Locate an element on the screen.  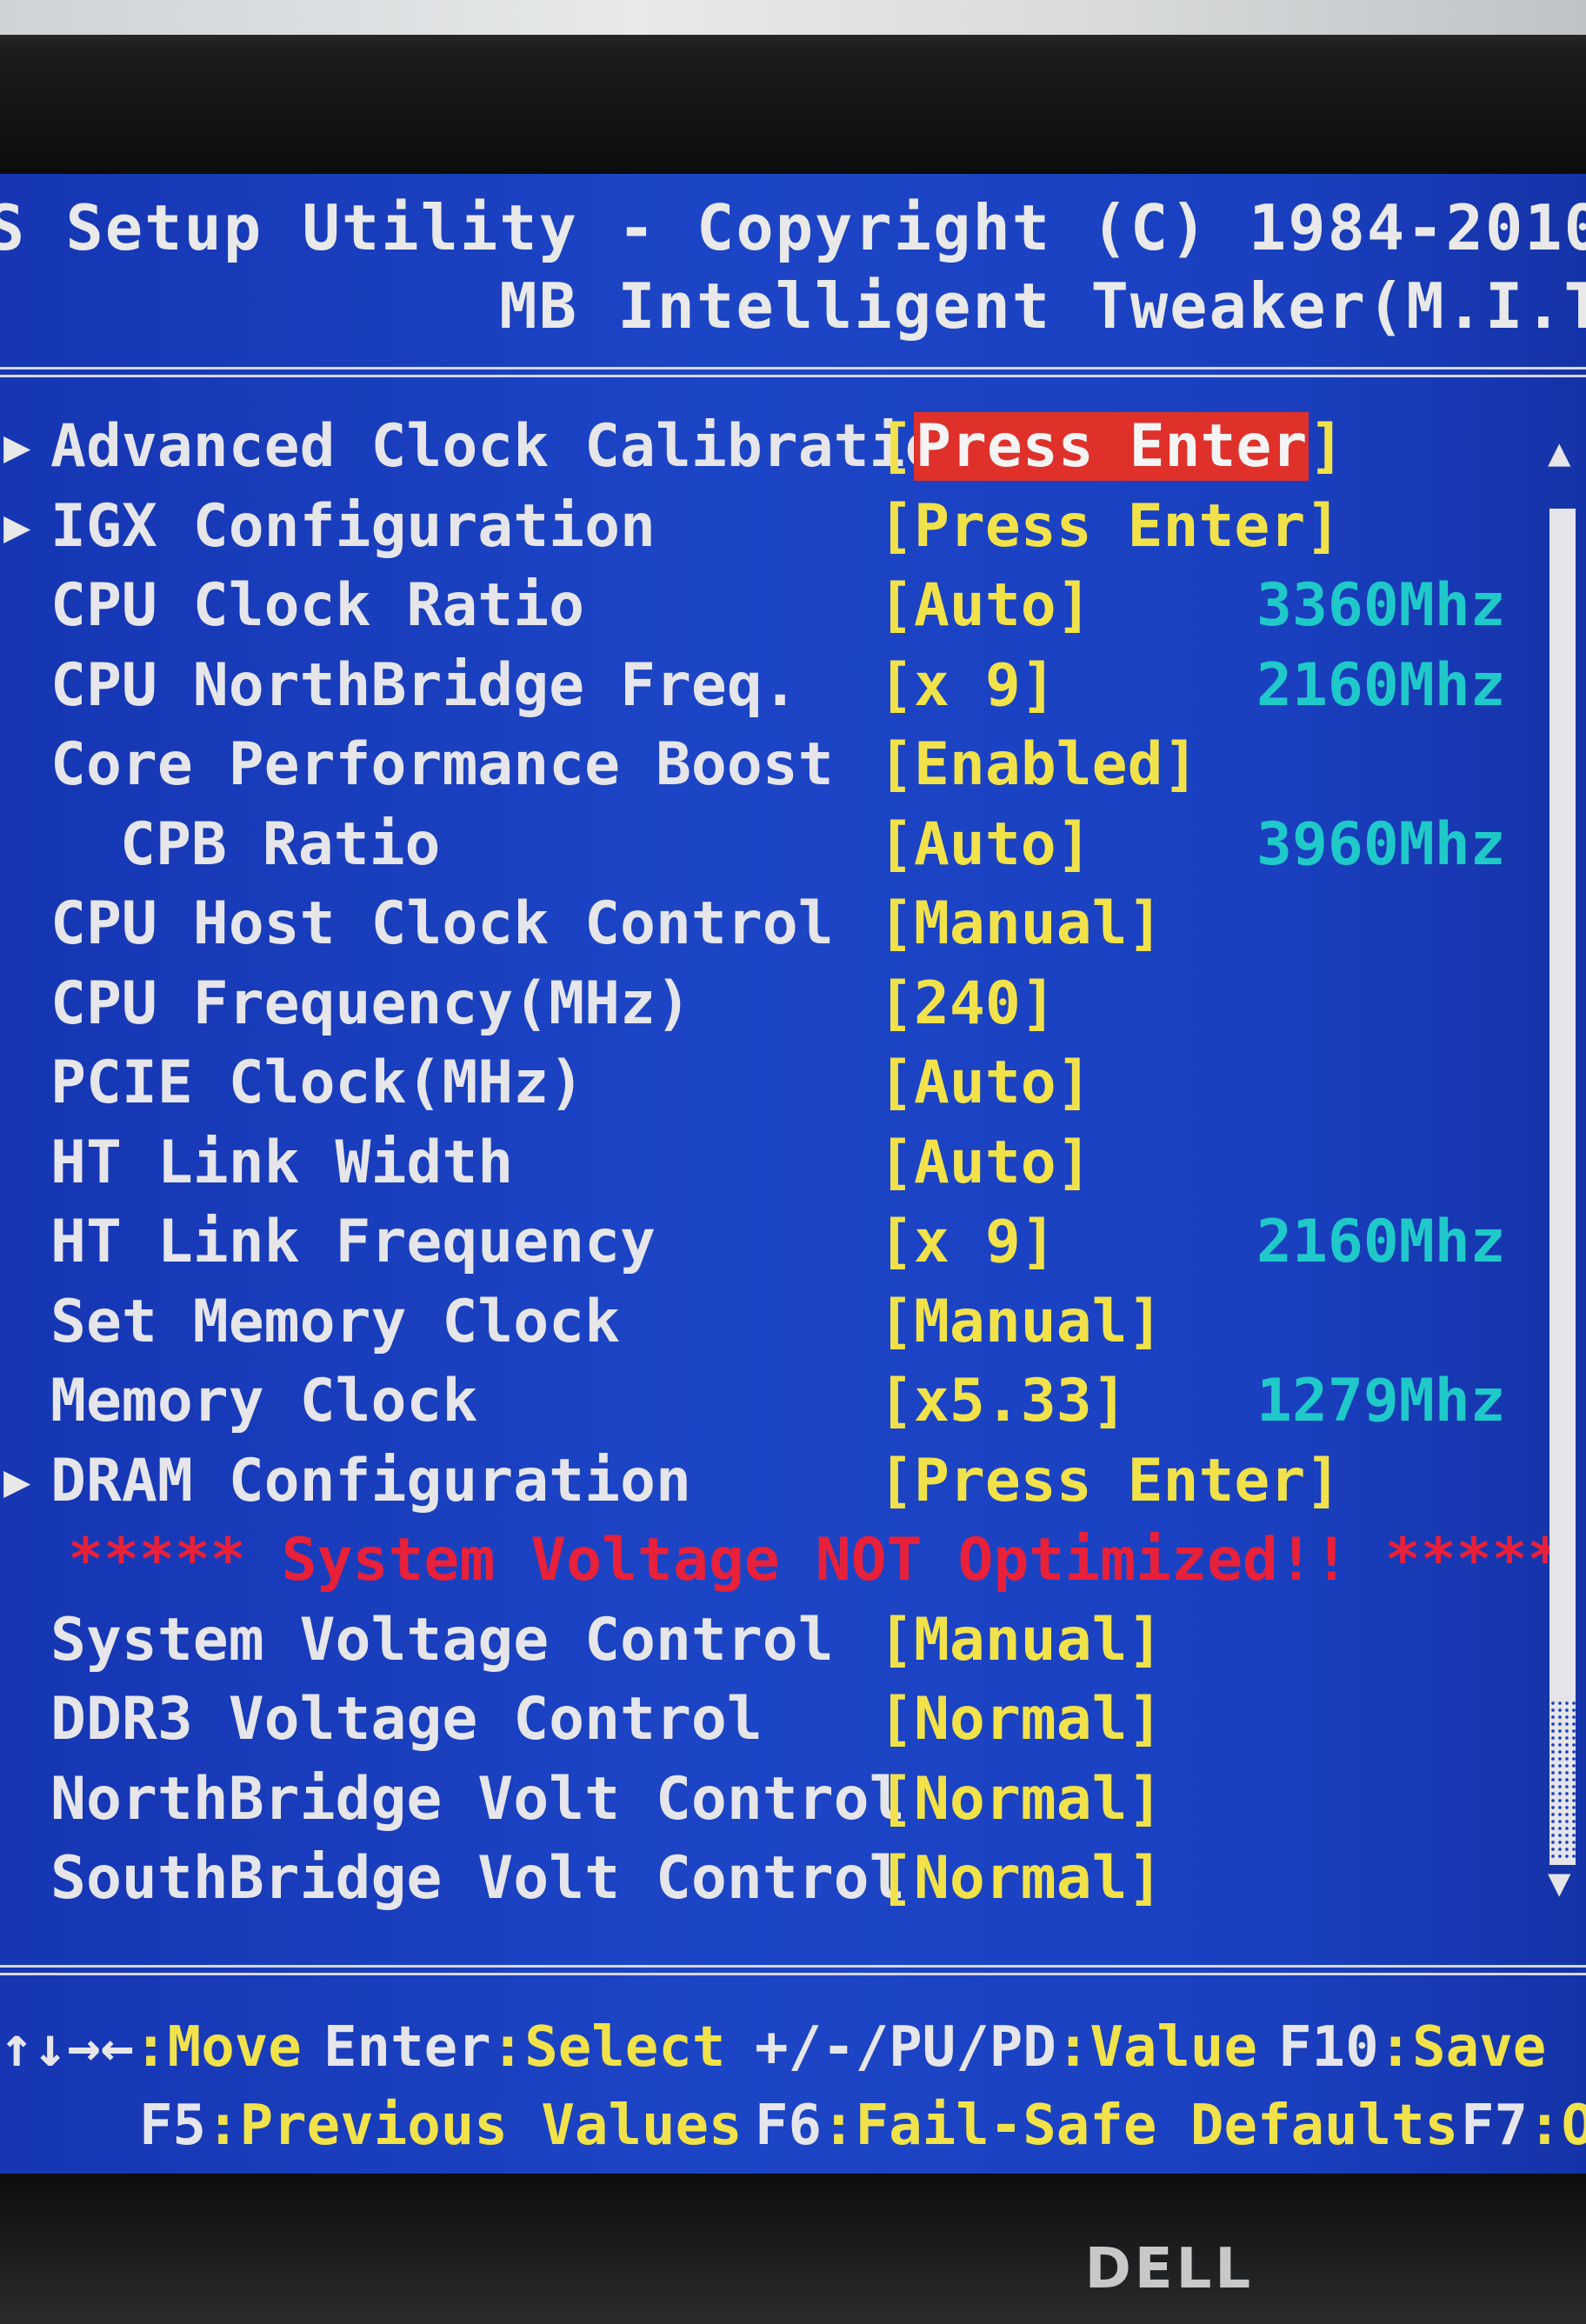
setting-label: Set Memory Clock is located at coordinates (335, 1321).